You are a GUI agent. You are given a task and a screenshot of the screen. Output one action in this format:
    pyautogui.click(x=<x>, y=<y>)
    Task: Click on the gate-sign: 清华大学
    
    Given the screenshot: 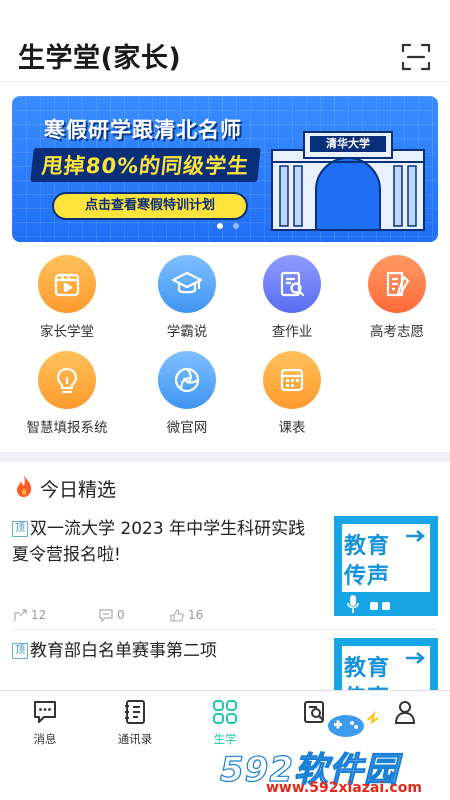 What is the action you would take?
    pyautogui.click(x=348, y=143)
    